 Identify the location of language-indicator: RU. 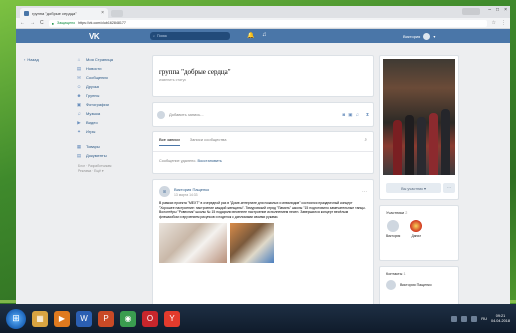
(484, 318).